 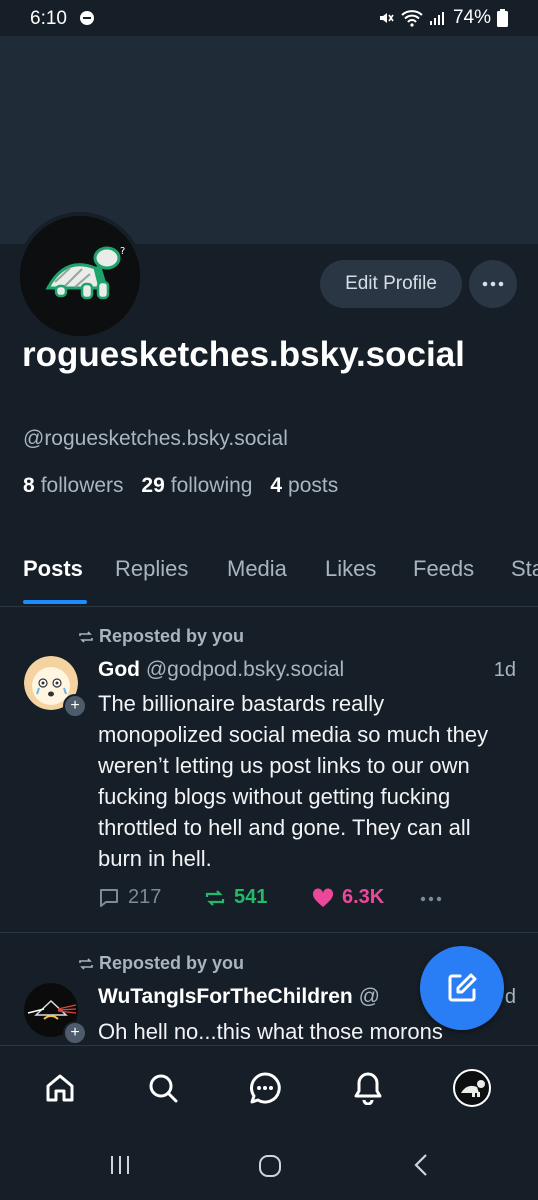 I want to click on following-label: following, so click(x=211, y=485).